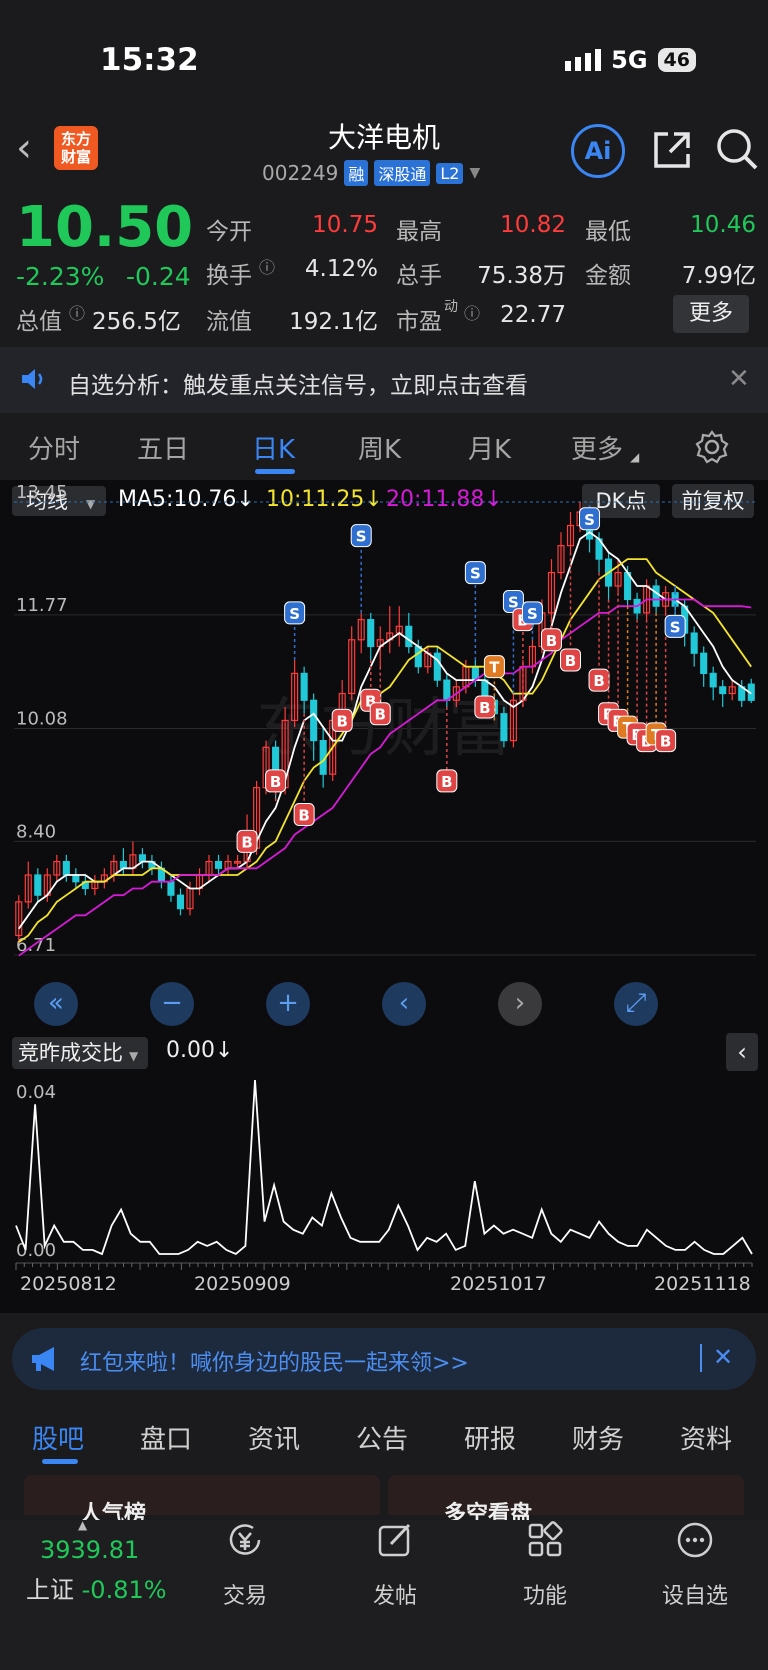 This screenshot has width=768, height=1670. I want to click on tab-forum: 股吧, so click(58, 1437).